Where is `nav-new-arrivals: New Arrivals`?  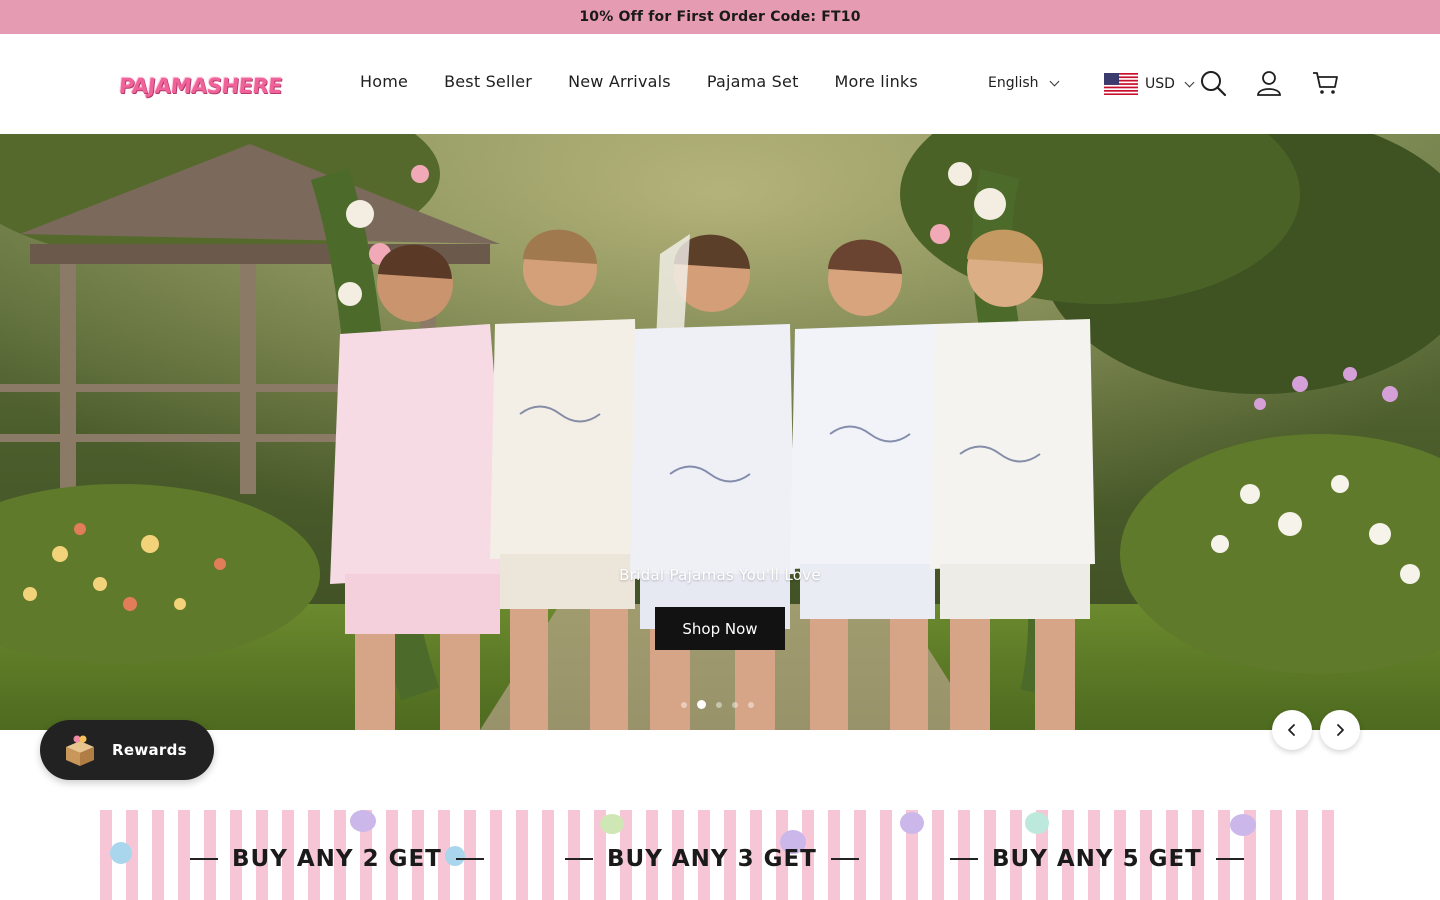
nav-new-arrivals: New Arrivals is located at coordinates (619, 81).